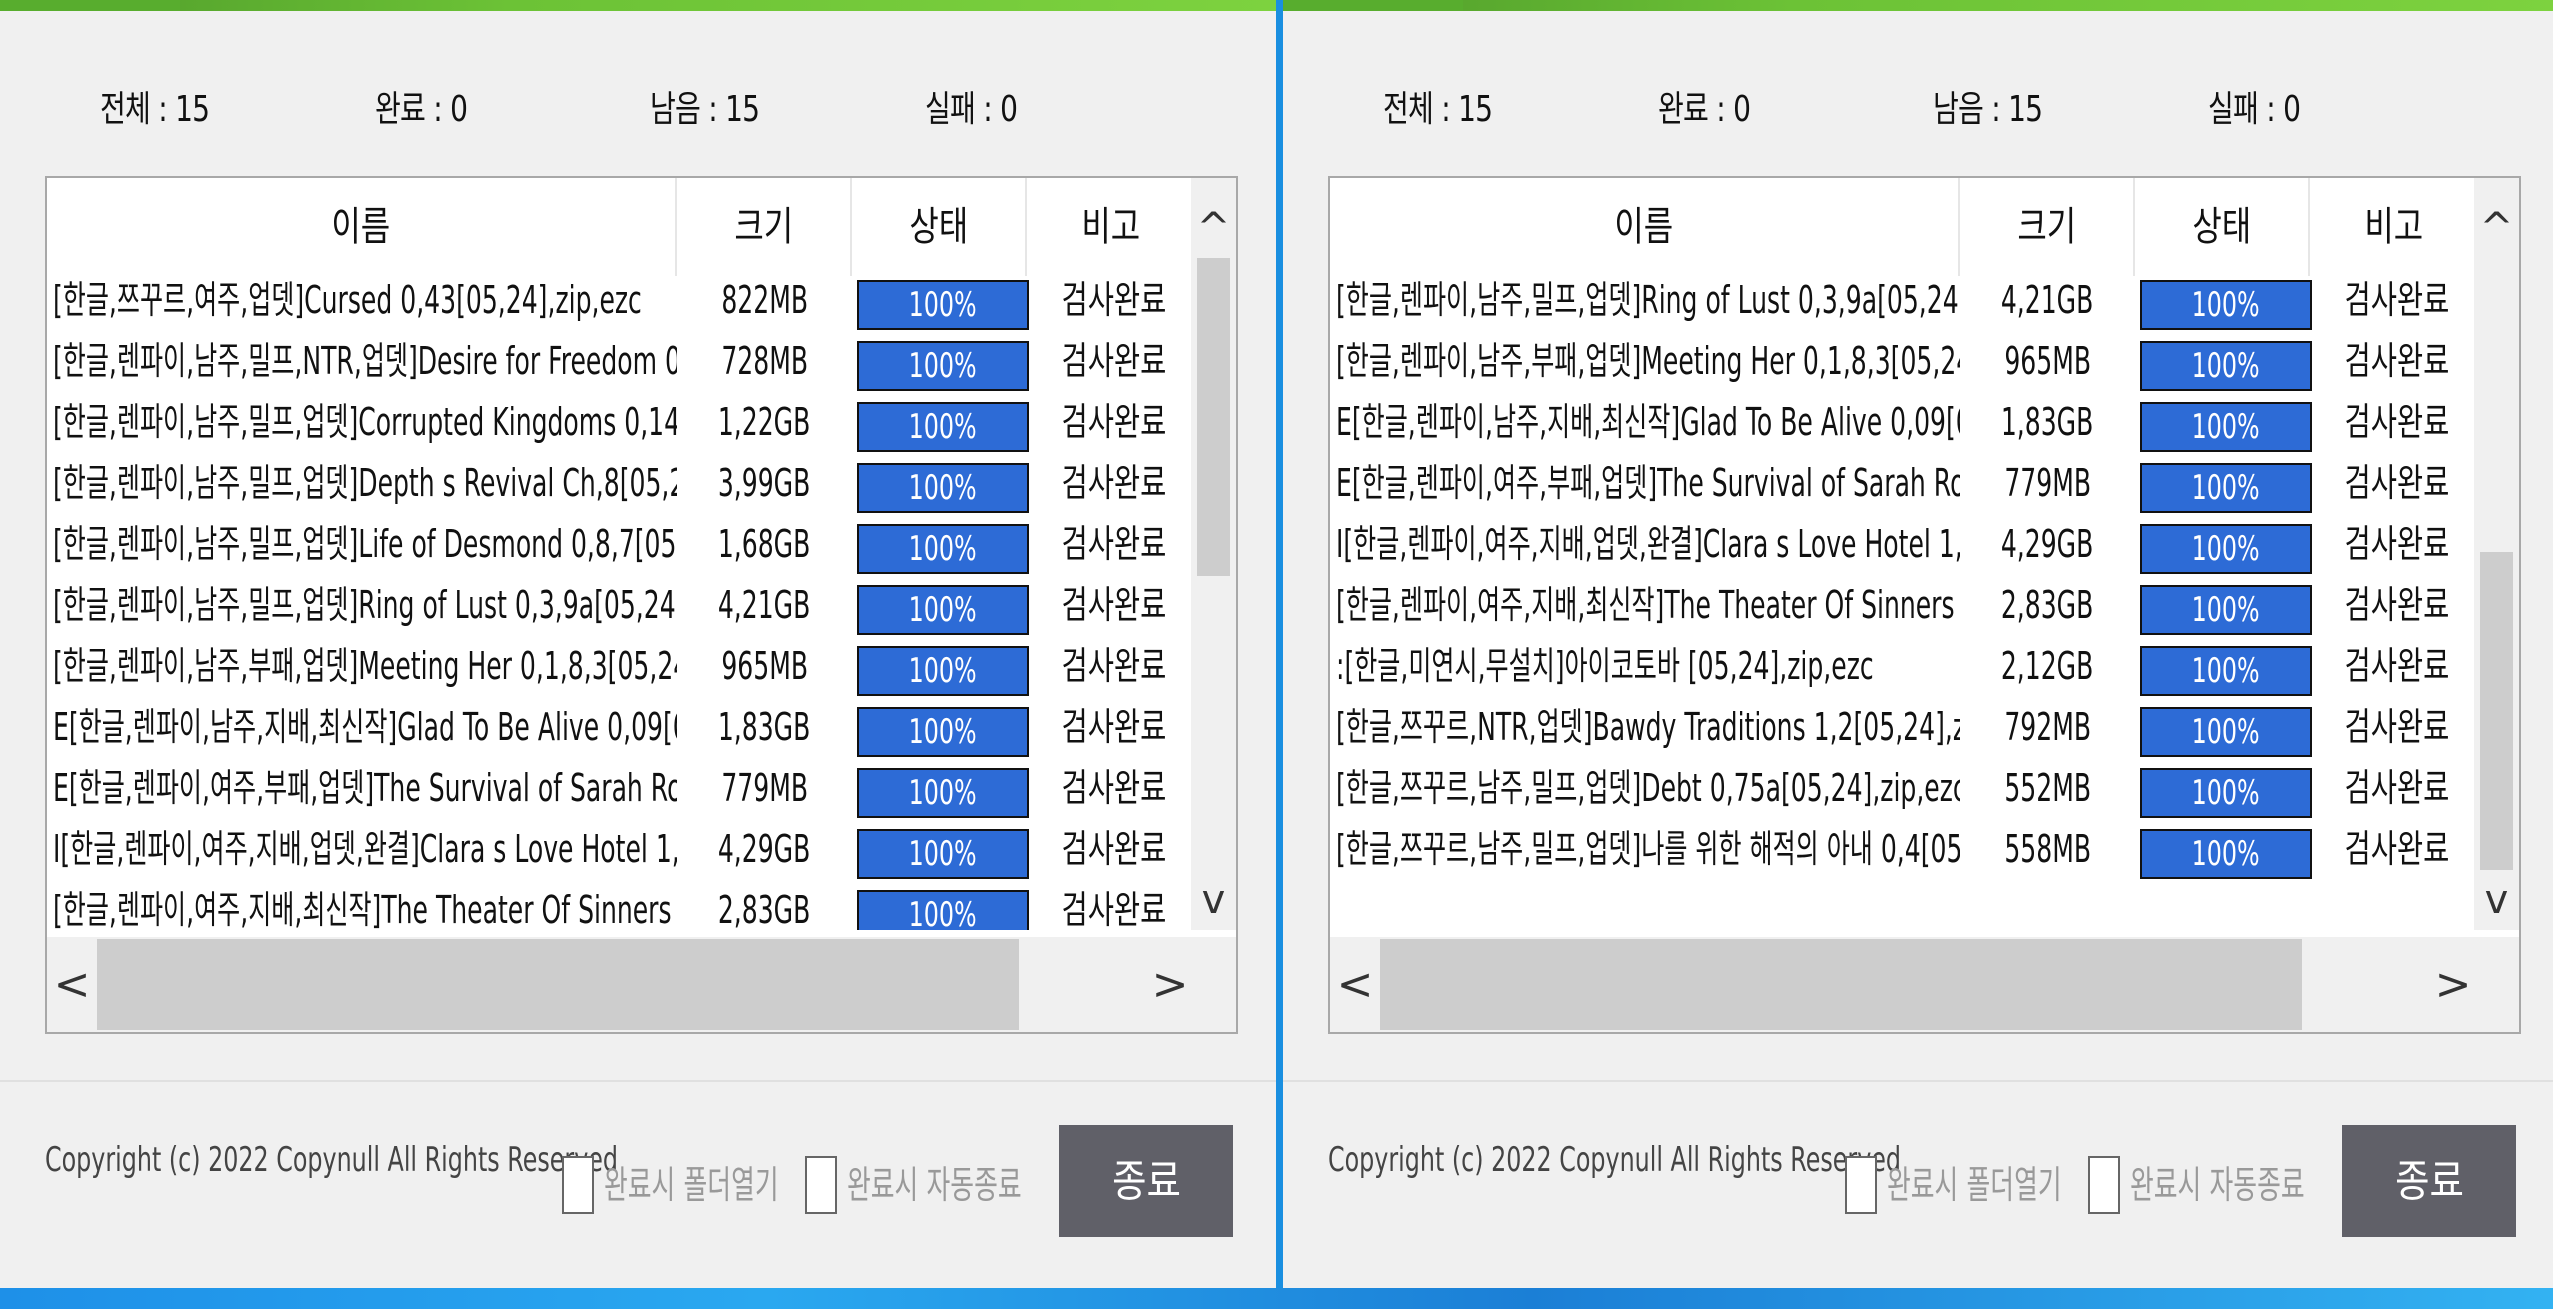 The width and height of the screenshot is (2553, 1309). I want to click on scroll-corner, so click(1213, 984).